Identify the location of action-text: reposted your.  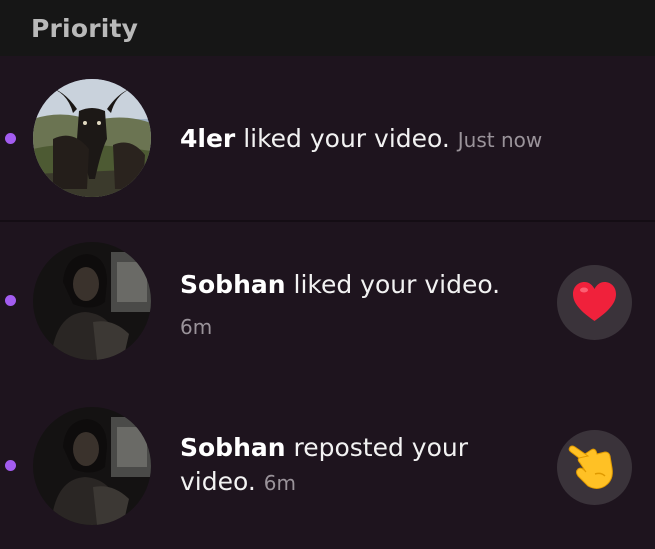
(377, 447).